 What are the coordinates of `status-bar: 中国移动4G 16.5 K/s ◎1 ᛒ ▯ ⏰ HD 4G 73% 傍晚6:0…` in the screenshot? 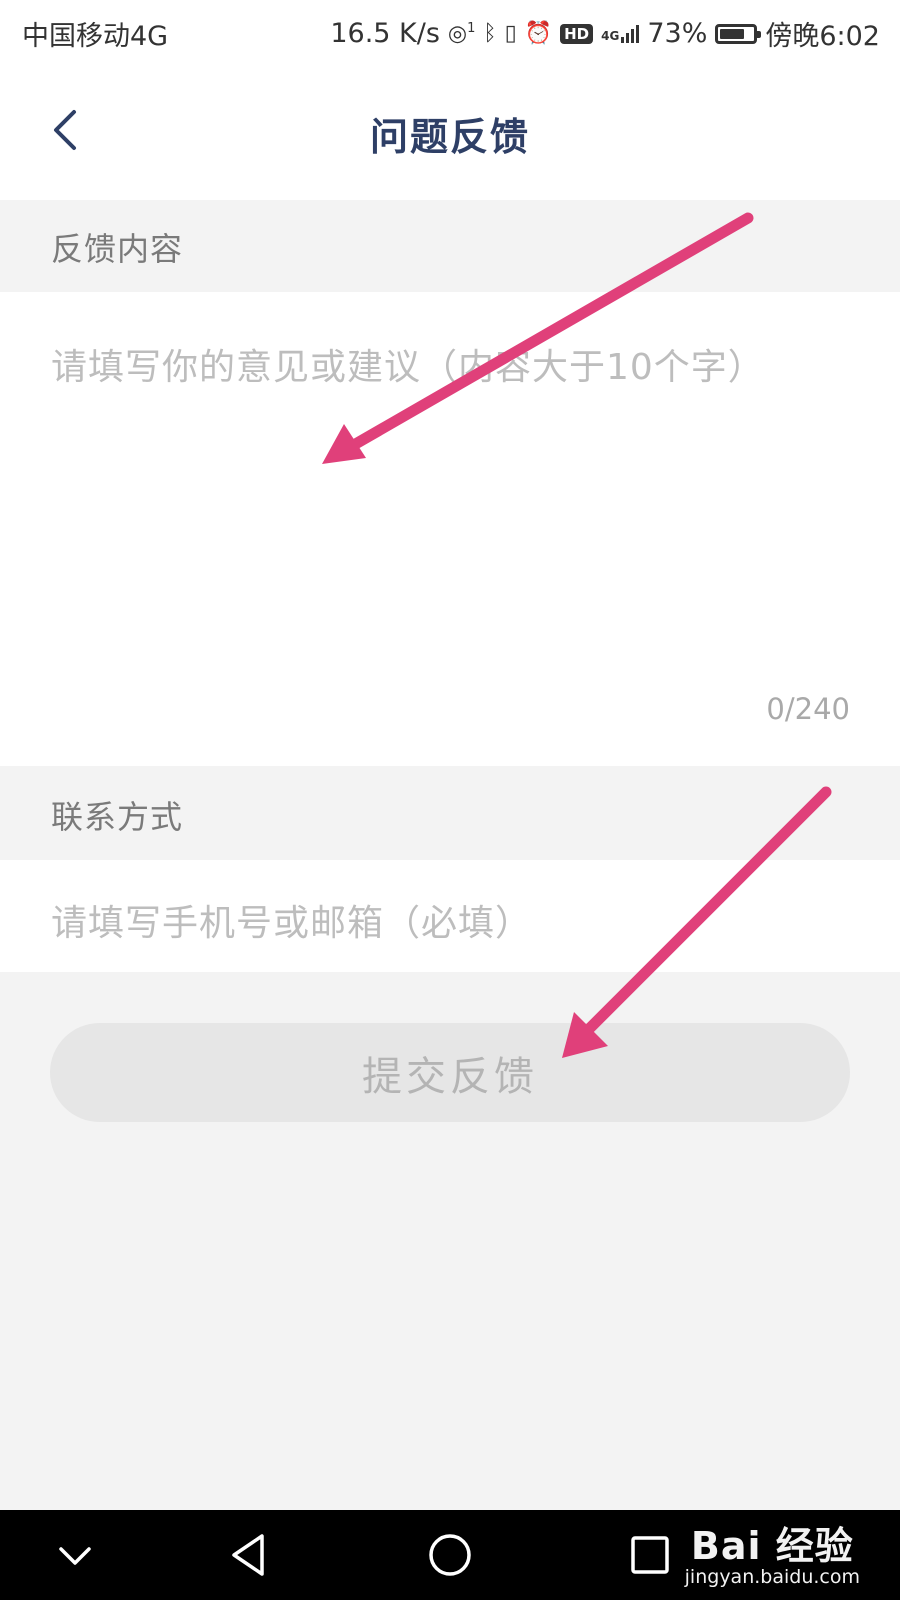 It's located at (450, 31).